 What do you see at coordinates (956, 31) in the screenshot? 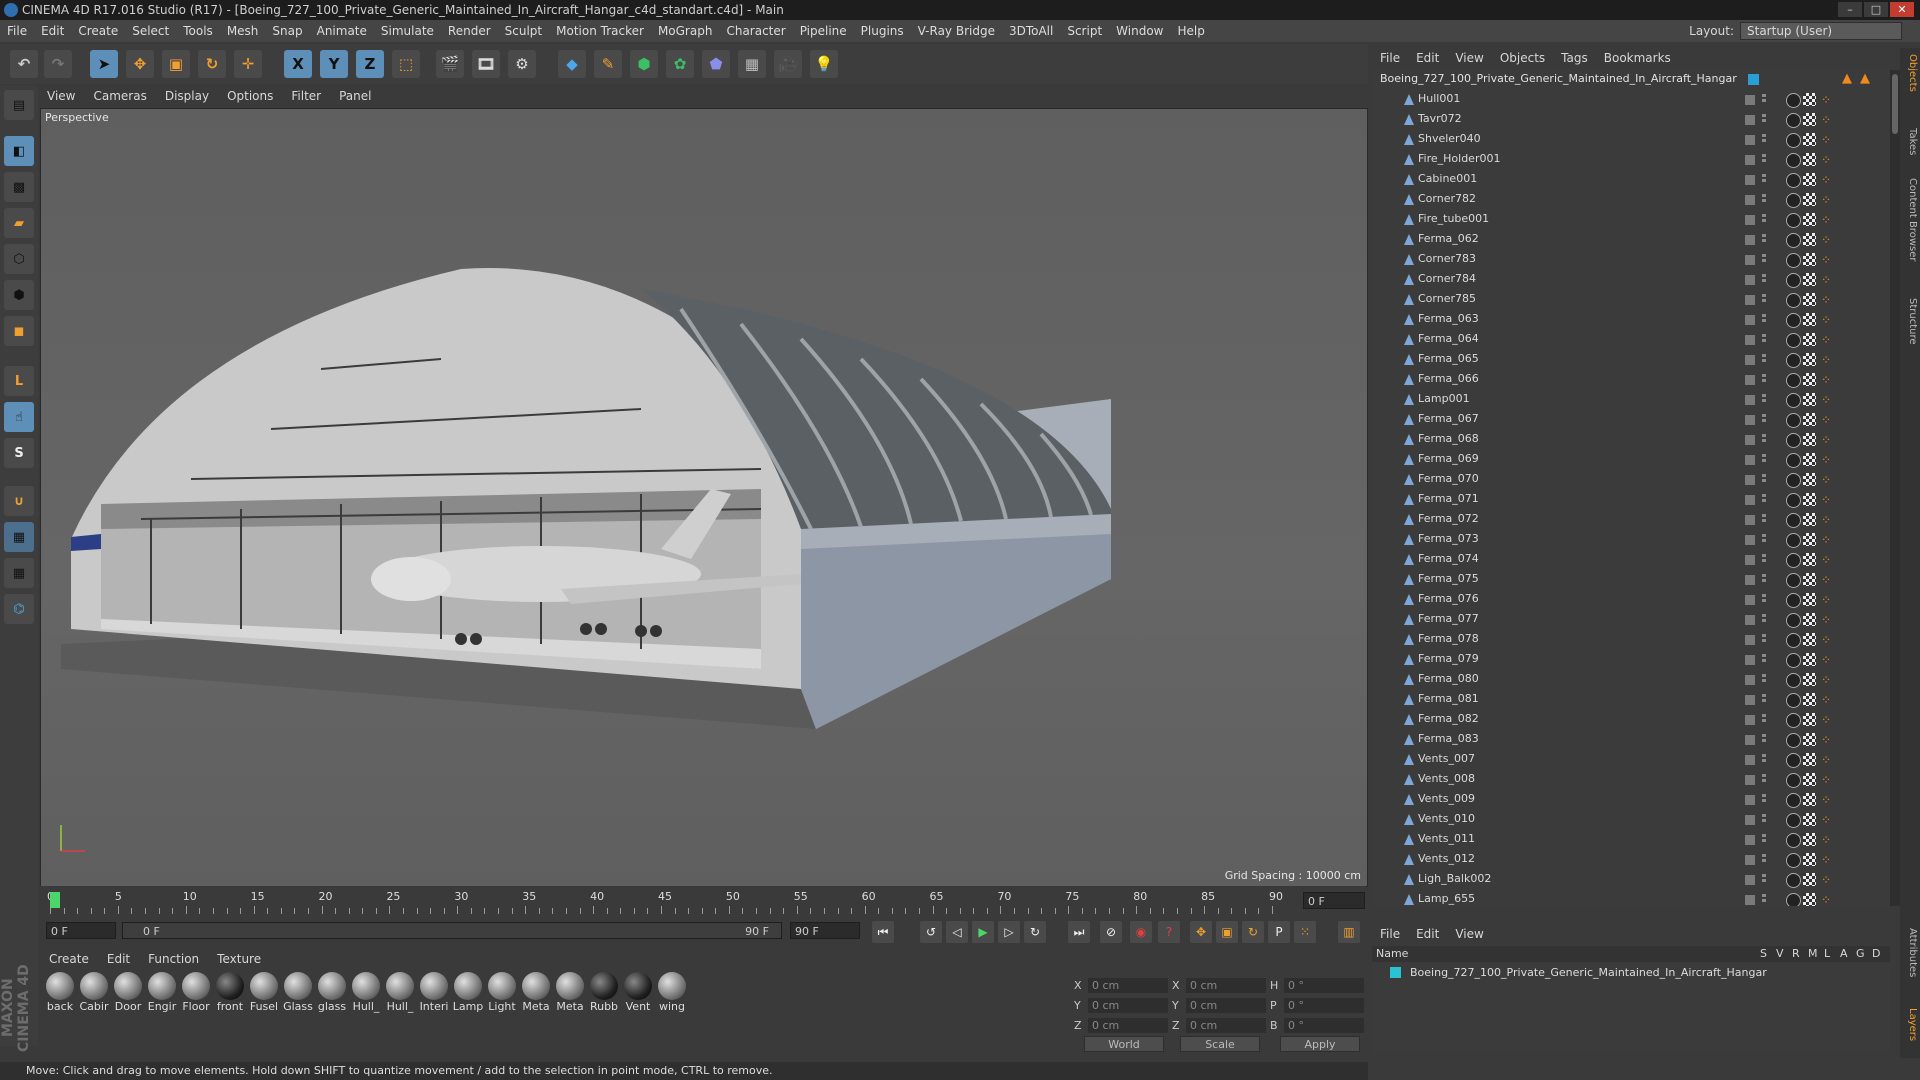
I see `menu-item-16: V-Ray Bridge` at bounding box center [956, 31].